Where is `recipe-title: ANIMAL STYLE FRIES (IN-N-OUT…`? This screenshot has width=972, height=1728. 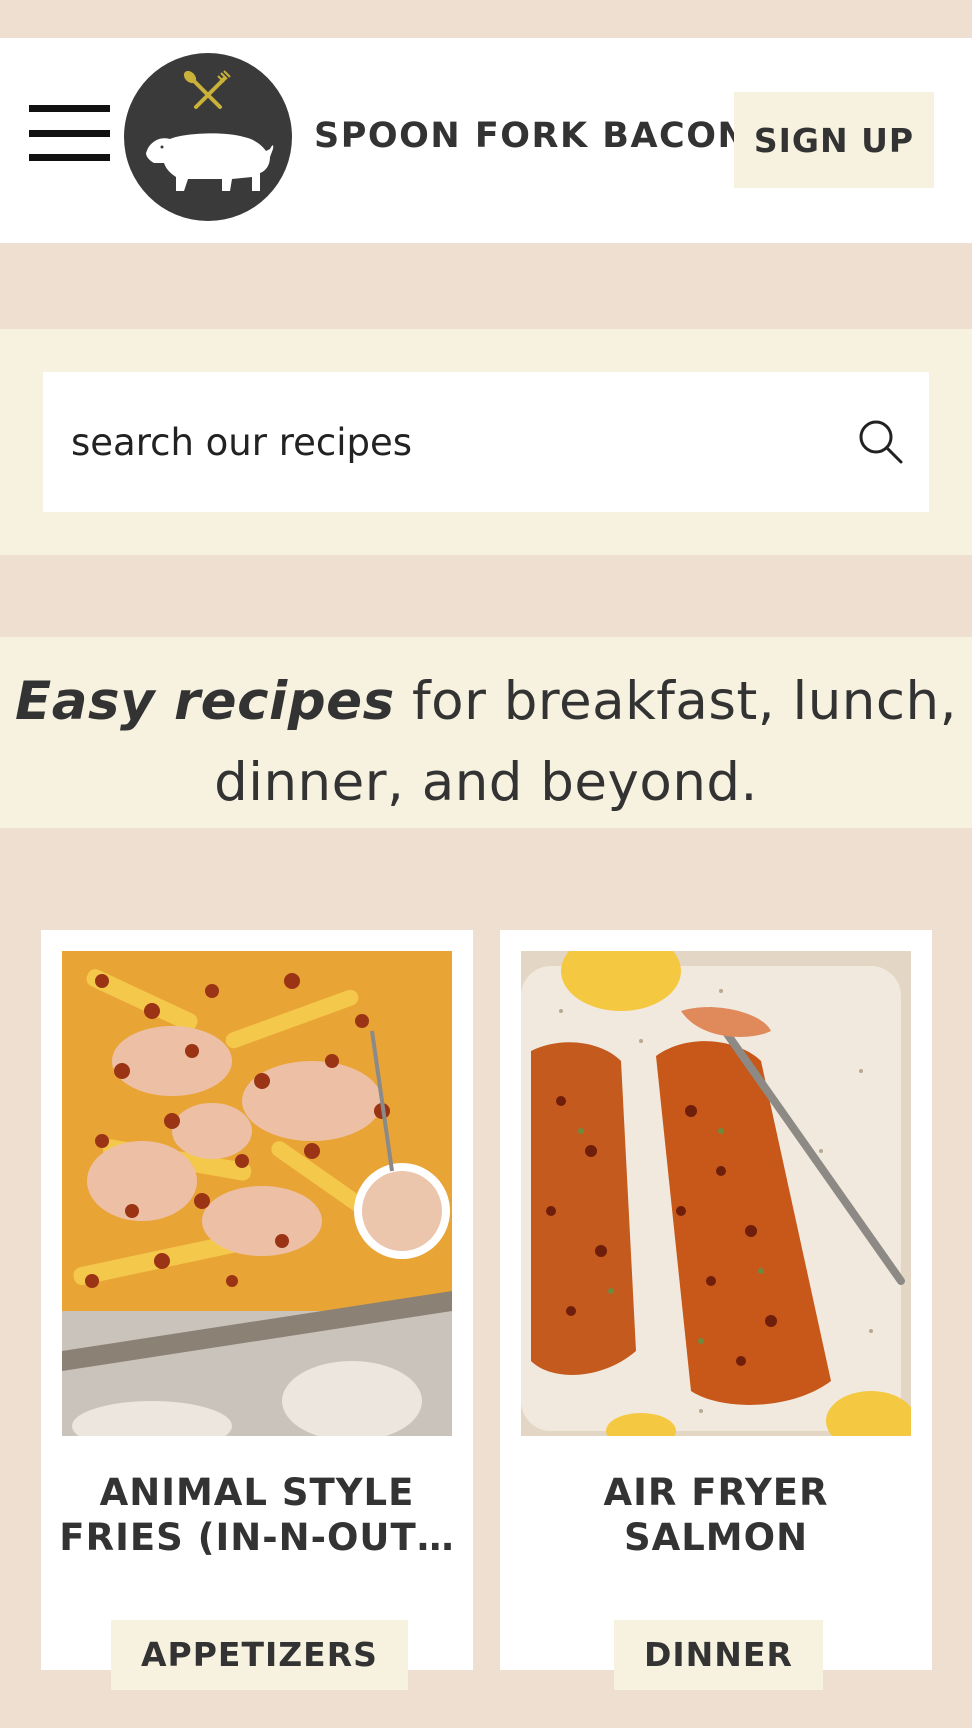 recipe-title: ANIMAL STYLE FRIES (IN-N-OUT… is located at coordinates (257, 1515).